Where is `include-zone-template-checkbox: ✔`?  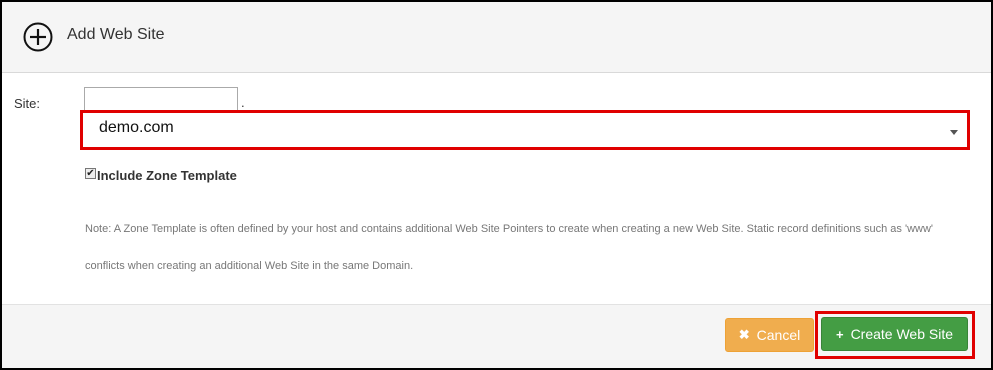
include-zone-template-checkbox: ✔ is located at coordinates (90, 173).